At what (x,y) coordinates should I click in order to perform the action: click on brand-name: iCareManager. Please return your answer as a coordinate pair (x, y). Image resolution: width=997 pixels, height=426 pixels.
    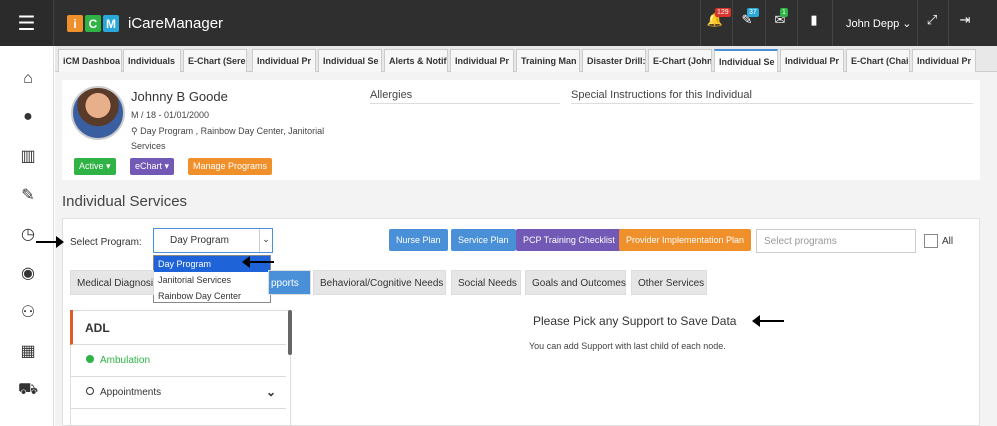
    Looking at the image, I should click on (176, 23).